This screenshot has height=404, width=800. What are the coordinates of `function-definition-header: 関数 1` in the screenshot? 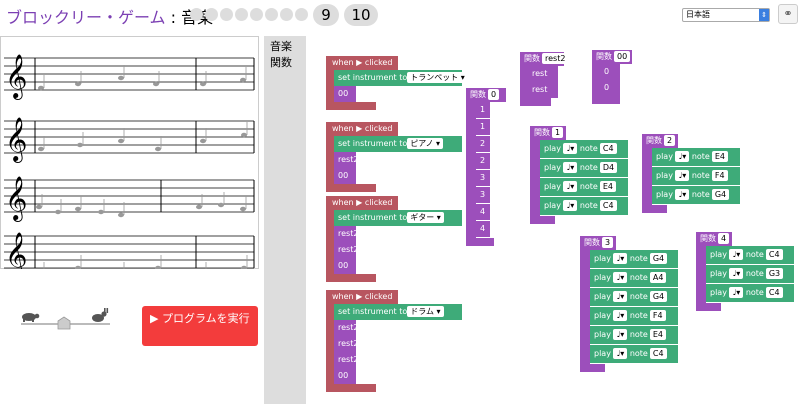 It's located at (548, 133).